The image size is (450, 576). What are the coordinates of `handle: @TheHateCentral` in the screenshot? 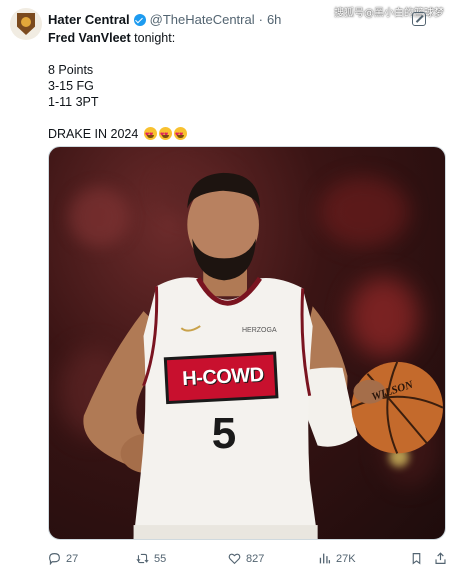 It's located at (202, 19).